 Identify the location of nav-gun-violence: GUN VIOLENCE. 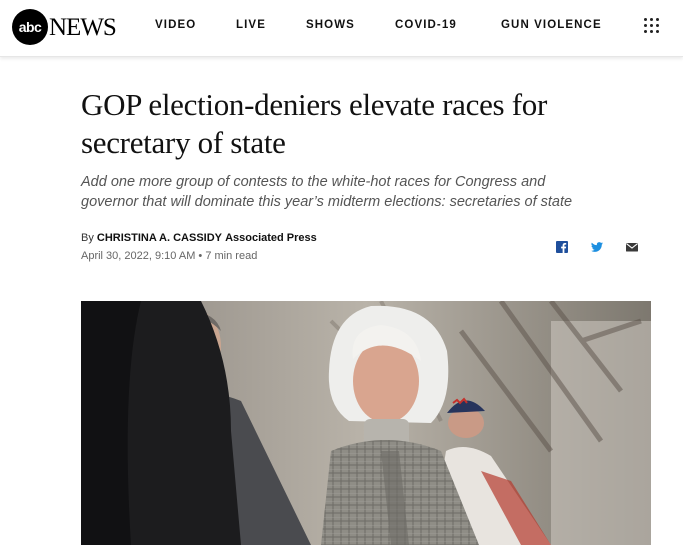
(551, 25).